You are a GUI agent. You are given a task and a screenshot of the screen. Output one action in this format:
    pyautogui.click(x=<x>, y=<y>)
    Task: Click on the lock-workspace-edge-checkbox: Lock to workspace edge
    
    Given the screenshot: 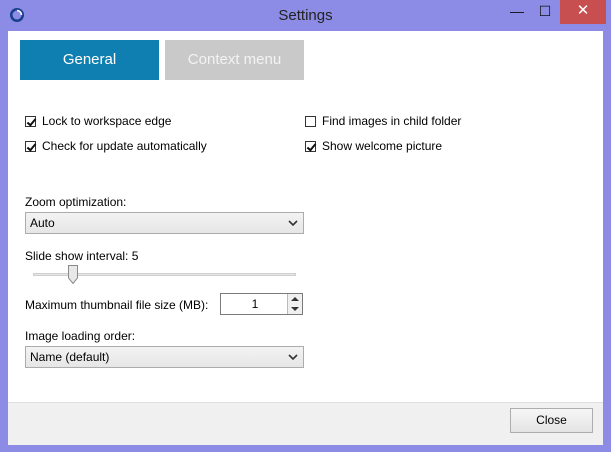 What is the action you would take?
    pyautogui.click(x=98, y=121)
    